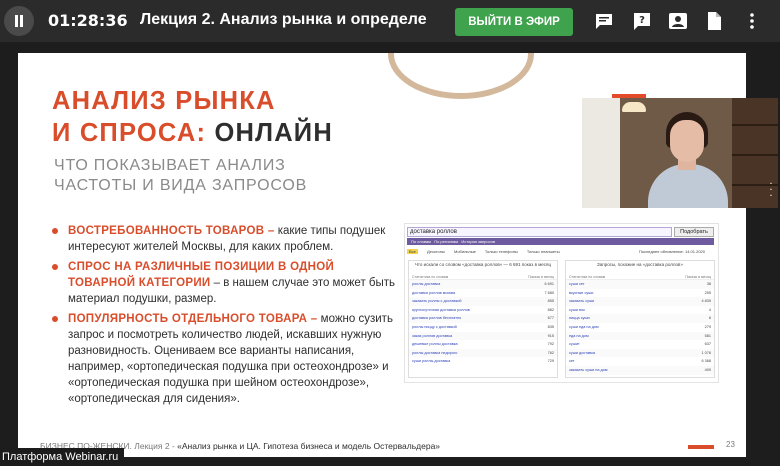 Image resolution: width=780 pixels, height=466 pixels. I want to click on row-keyword: заказать суши, so click(582, 301).